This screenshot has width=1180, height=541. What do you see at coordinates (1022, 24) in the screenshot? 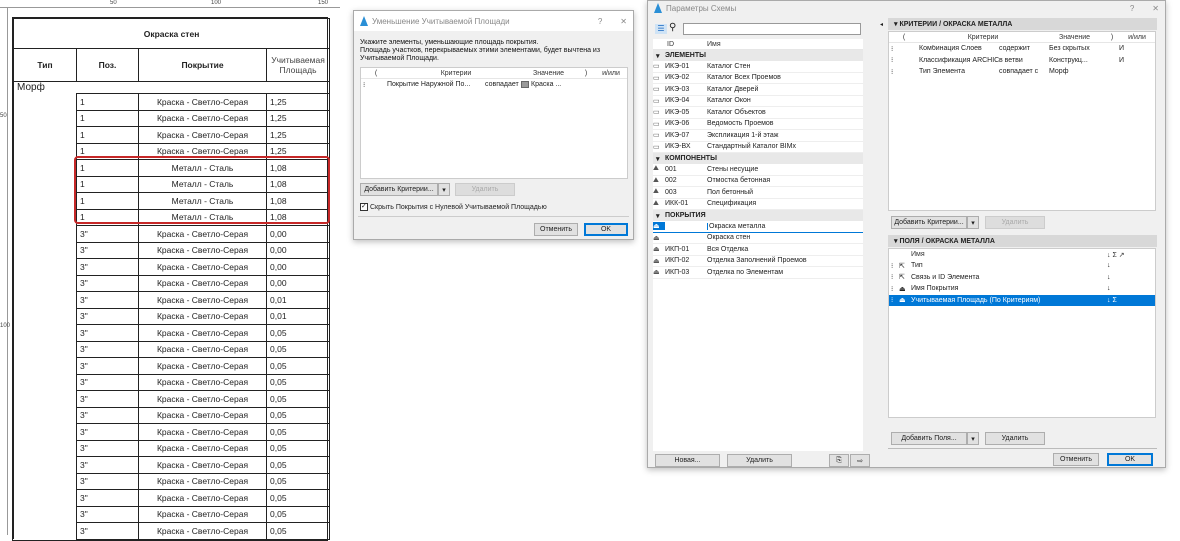
I see `criteria-section-header: ▾ КРИТЕРИИ / ОКРАСКА МЕТАЛЛА` at bounding box center [1022, 24].